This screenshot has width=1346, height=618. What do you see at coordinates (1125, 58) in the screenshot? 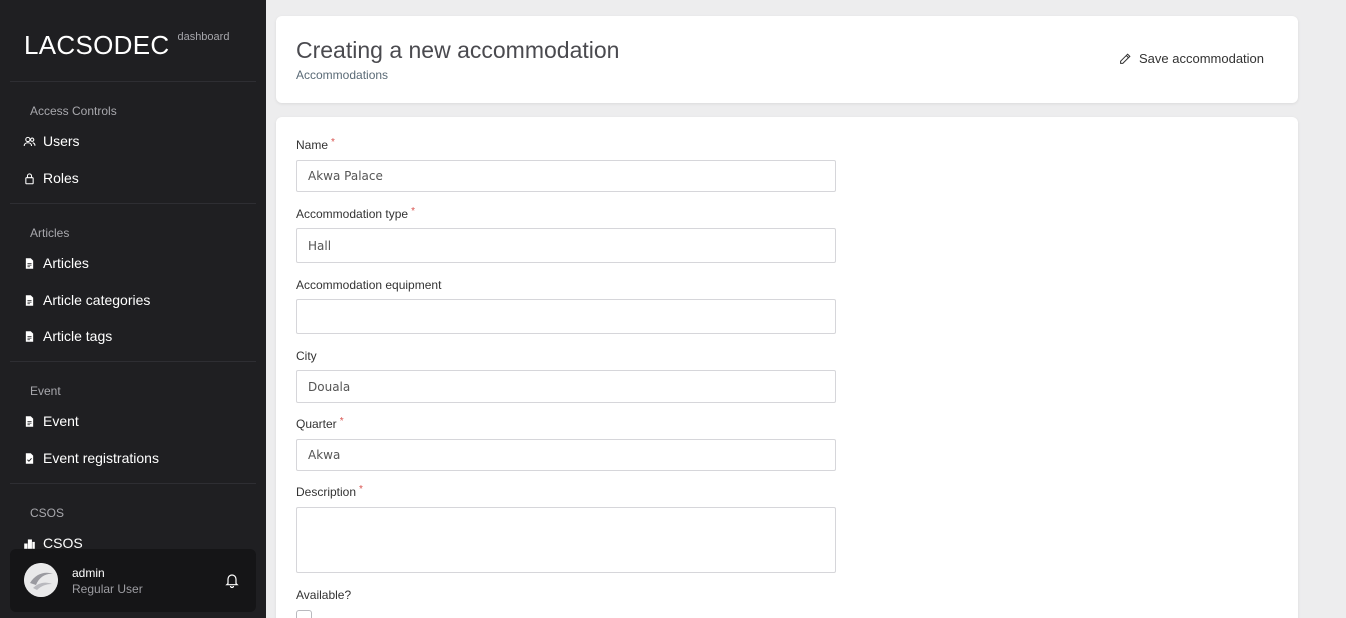
I see `pencil-icon` at bounding box center [1125, 58].